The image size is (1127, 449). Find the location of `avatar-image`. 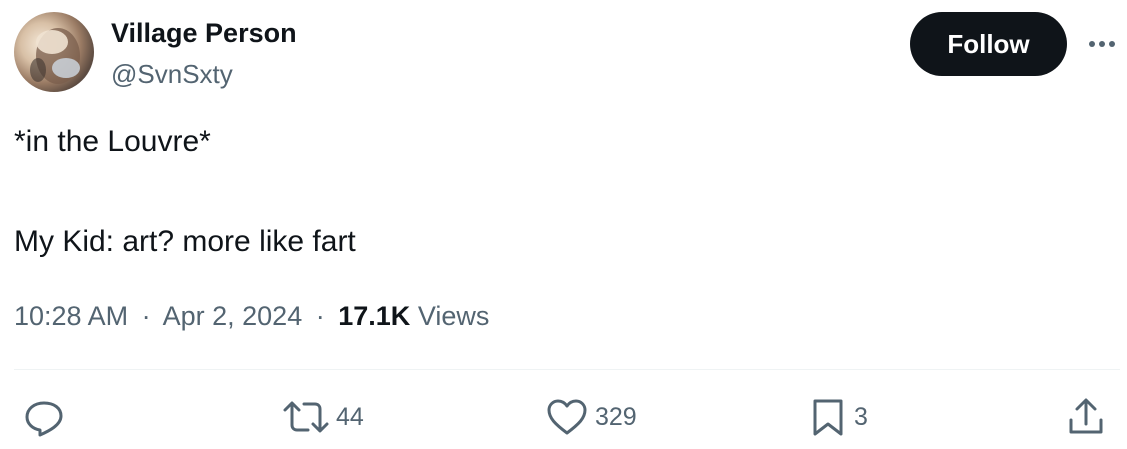

avatar-image is located at coordinates (55, 56).